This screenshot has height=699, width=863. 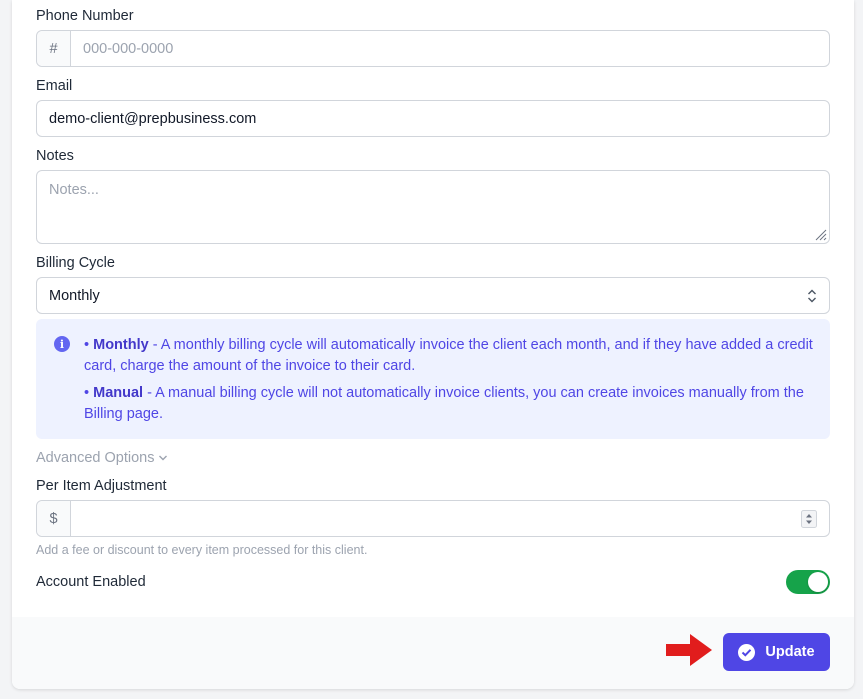 What do you see at coordinates (790, 652) in the screenshot?
I see `update-button-label: Update` at bounding box center [790, 652].